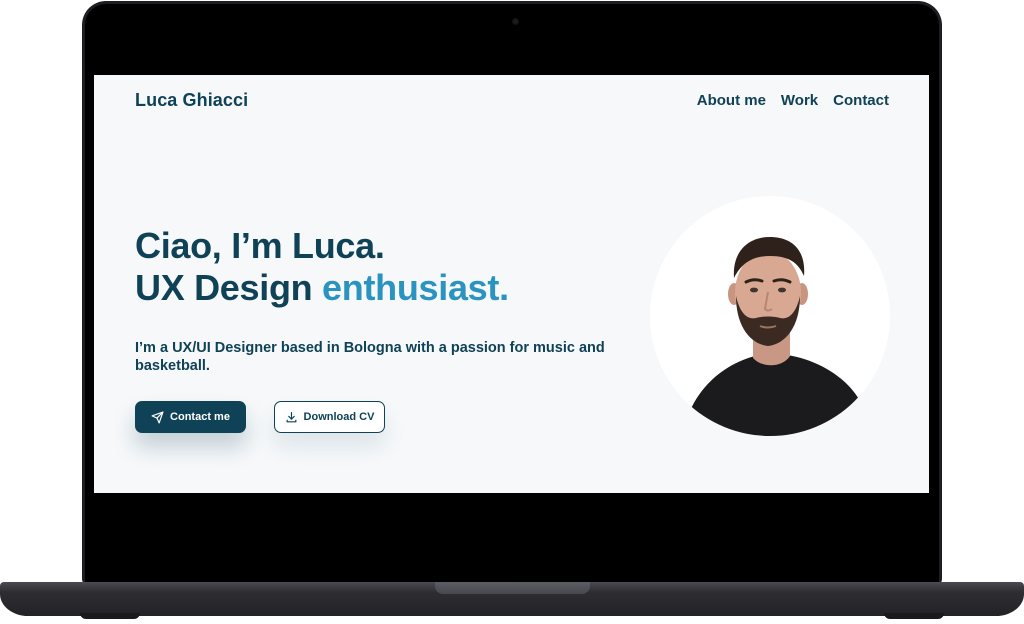 This screenshot has width=1024, height=624. Describe the element at coordinates (191, 100) in the screenshot. I see `site-brand: Luca Ghiacci` at that location.